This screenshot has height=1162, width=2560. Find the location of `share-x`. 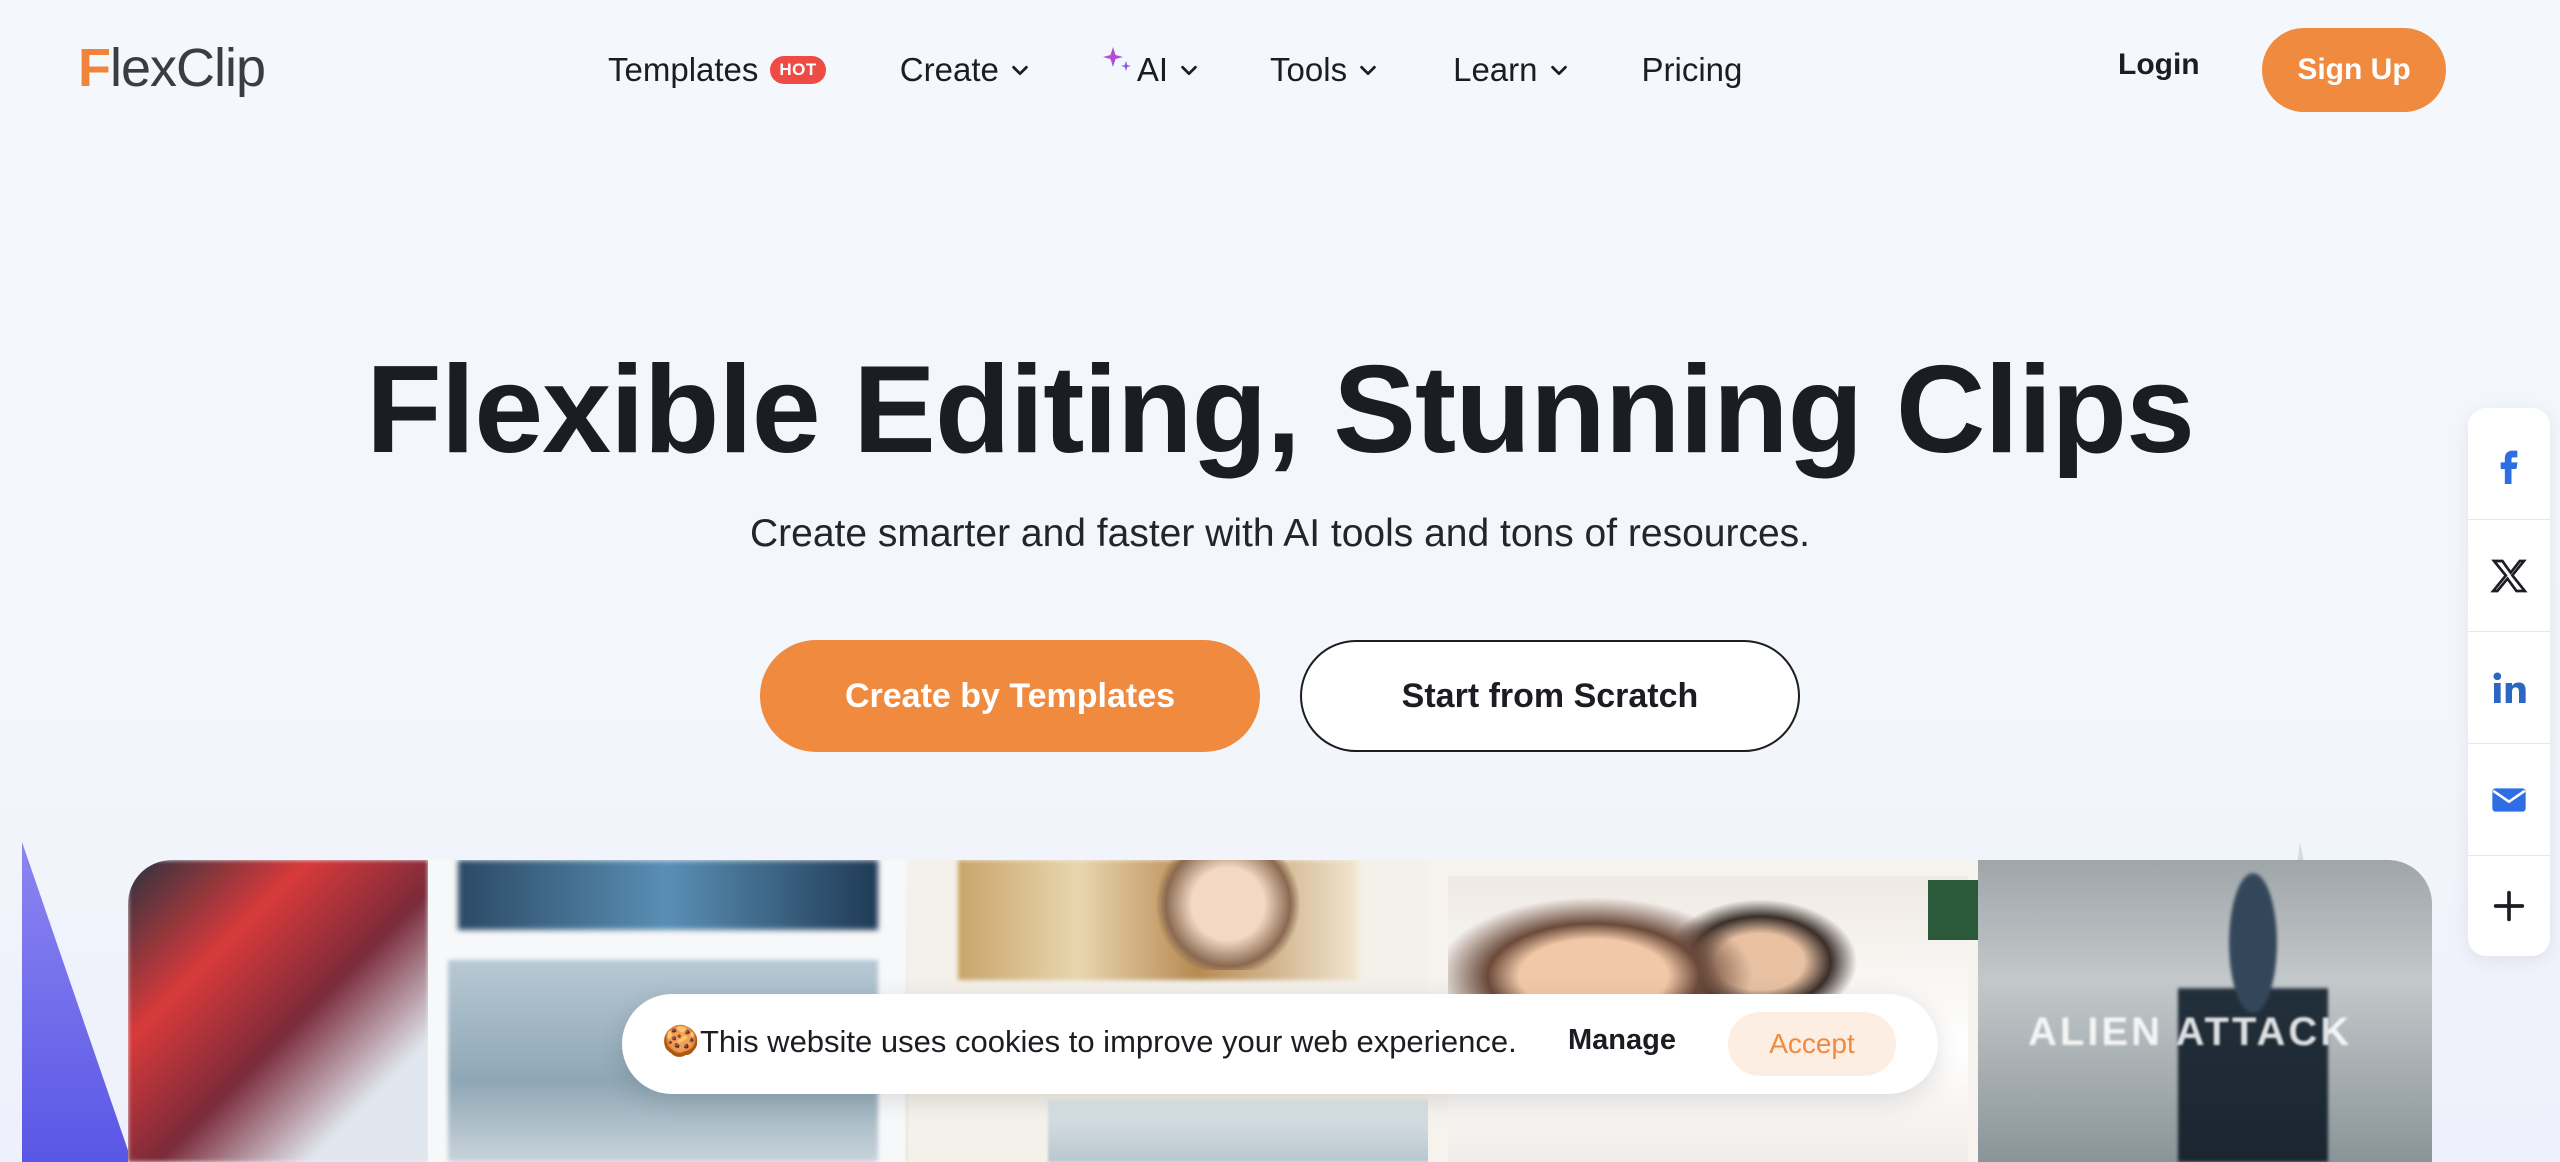

share-x is located at coordinates (2509, 576).